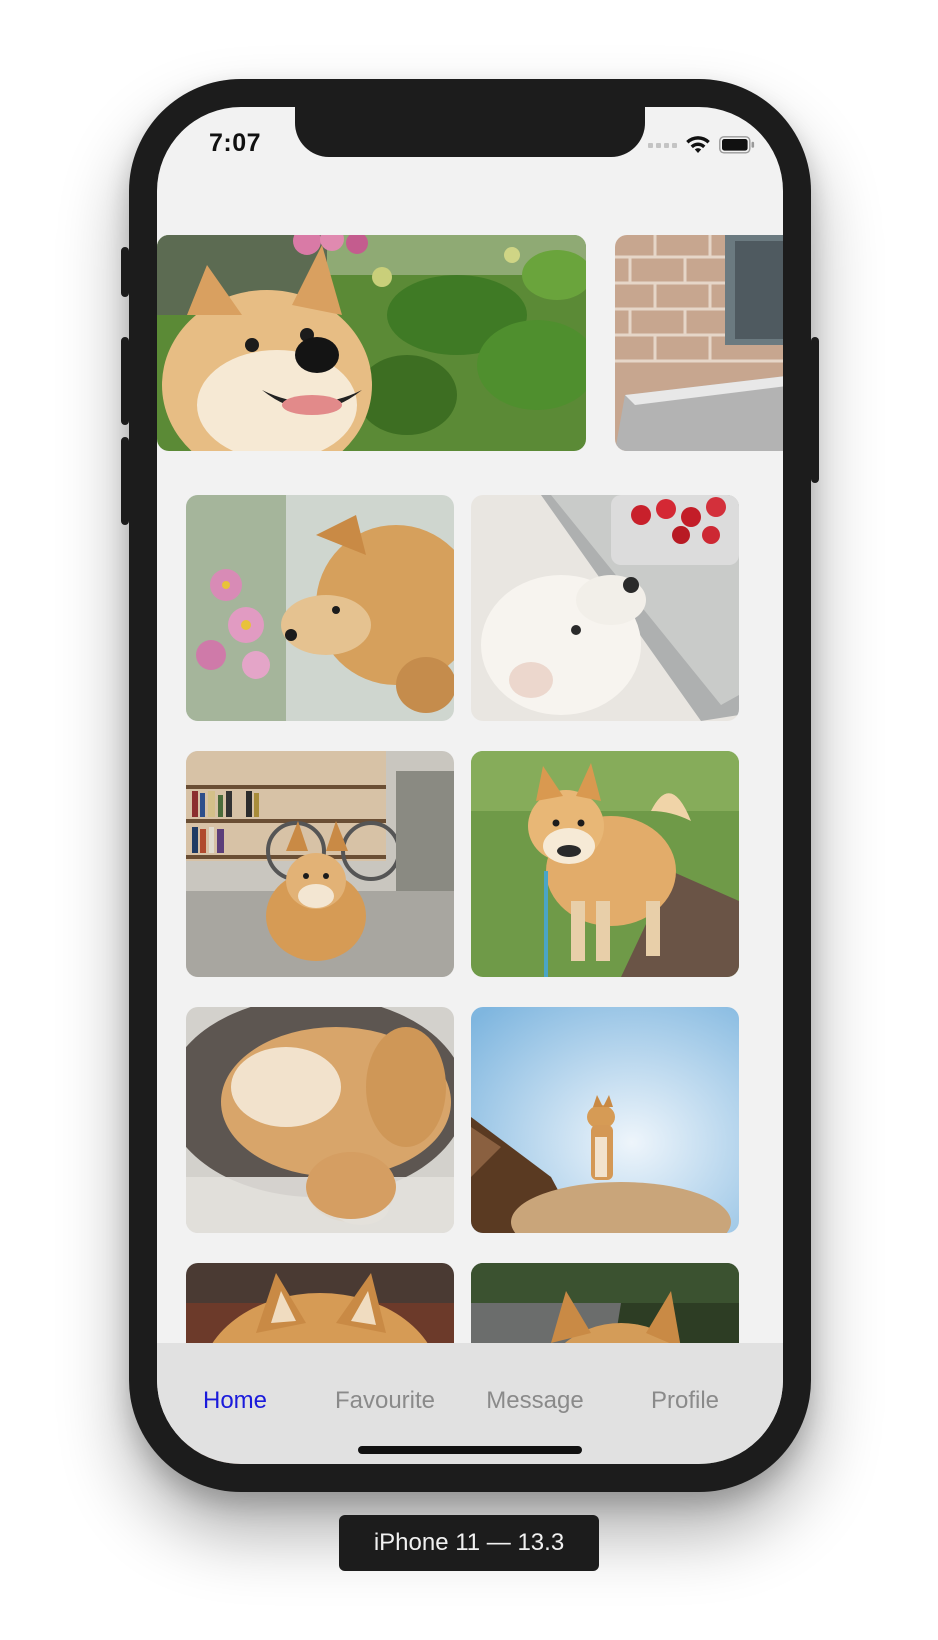  Describe the element at coordinates (699, 343) in the screenshot. I see `carousel-image-brick-wall` at that location.